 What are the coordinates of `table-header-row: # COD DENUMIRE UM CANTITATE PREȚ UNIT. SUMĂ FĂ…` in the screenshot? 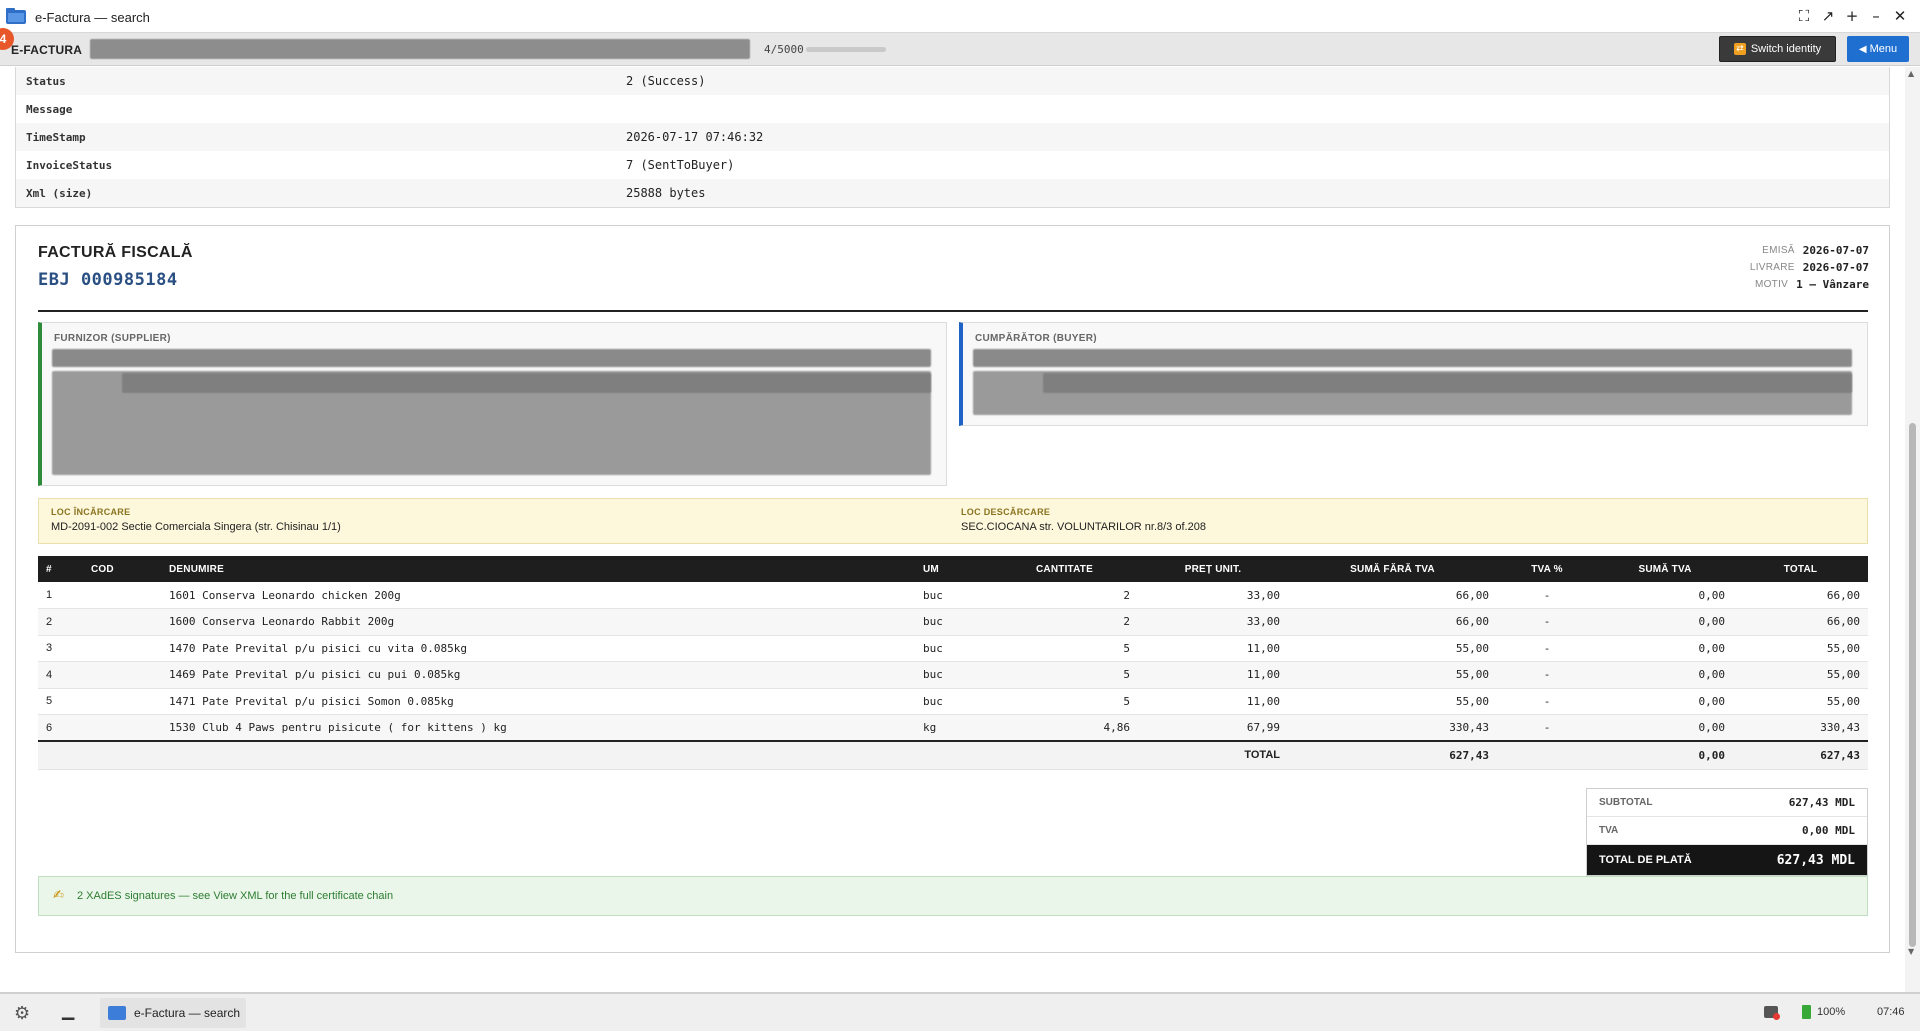 It's located at (953, 569).